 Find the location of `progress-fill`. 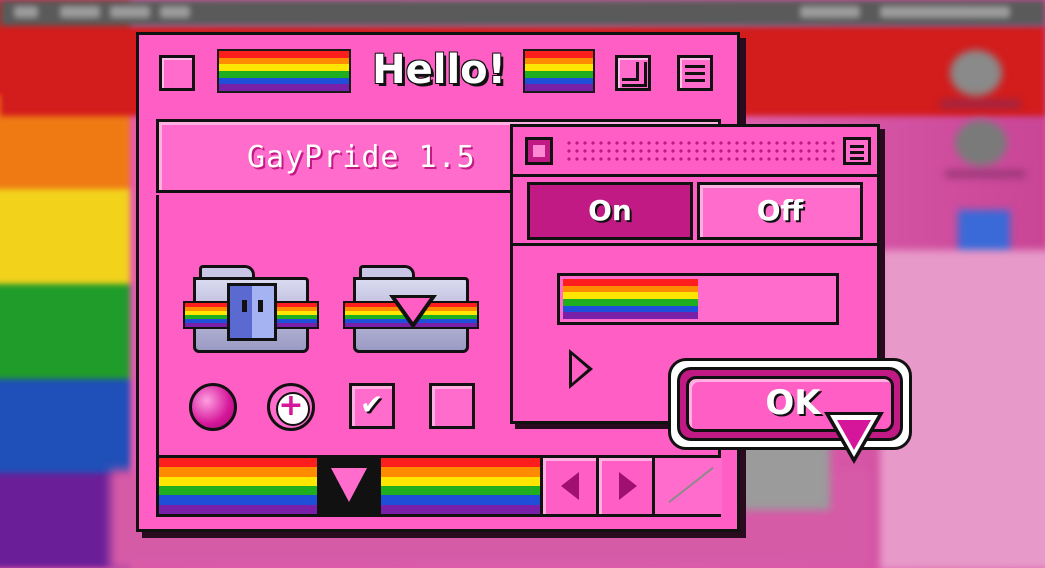

progress-fill is located at coordinates (630, 299).